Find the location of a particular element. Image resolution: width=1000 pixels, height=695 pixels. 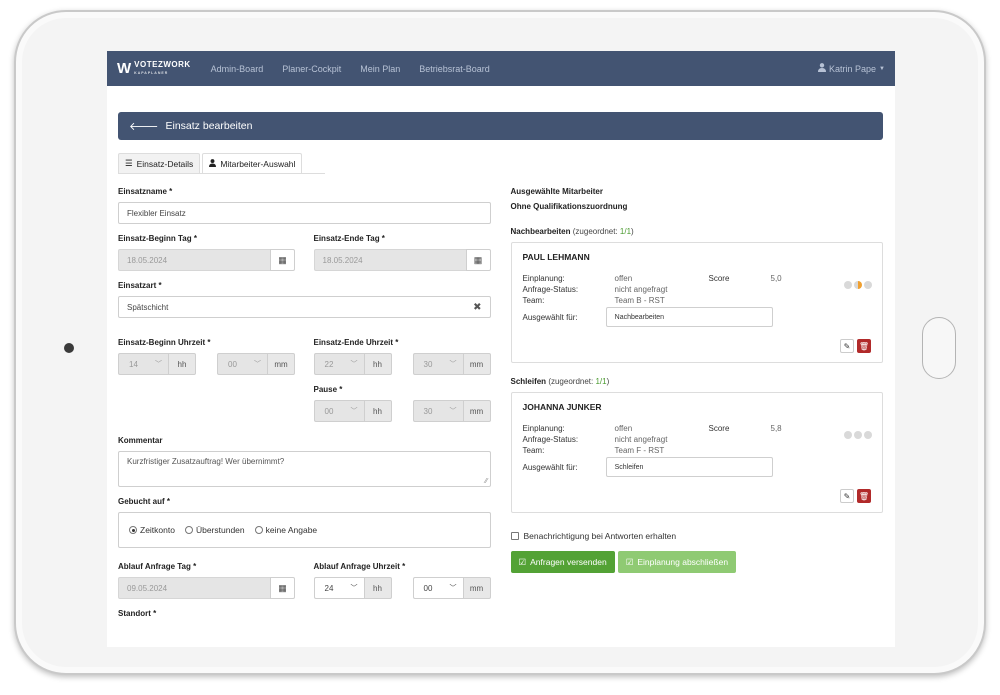

start-day-input: 18.05.2024 is located at coordinates (194, 260).